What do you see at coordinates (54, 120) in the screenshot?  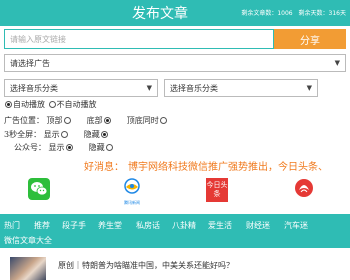 I see `ad-position-top-label: 顶部` at bounding box center [54, 120].